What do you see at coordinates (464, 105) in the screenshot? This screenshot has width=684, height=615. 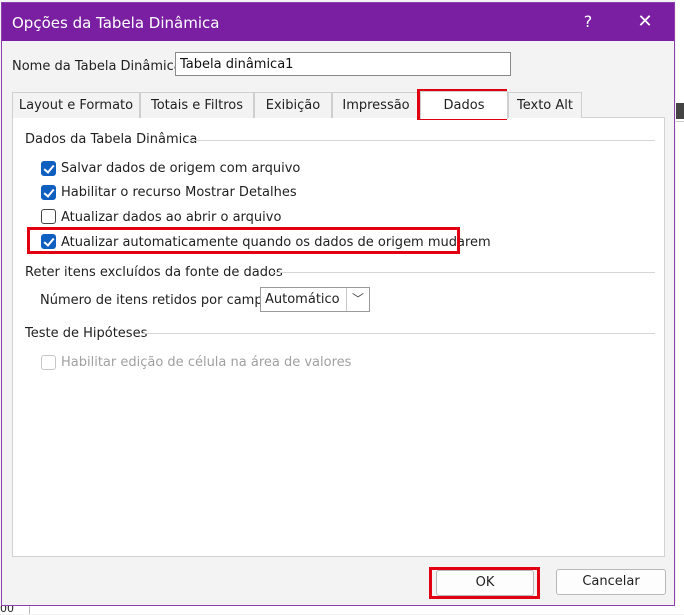 I see `tab-data: Dados` at bounding box center [464, 105].